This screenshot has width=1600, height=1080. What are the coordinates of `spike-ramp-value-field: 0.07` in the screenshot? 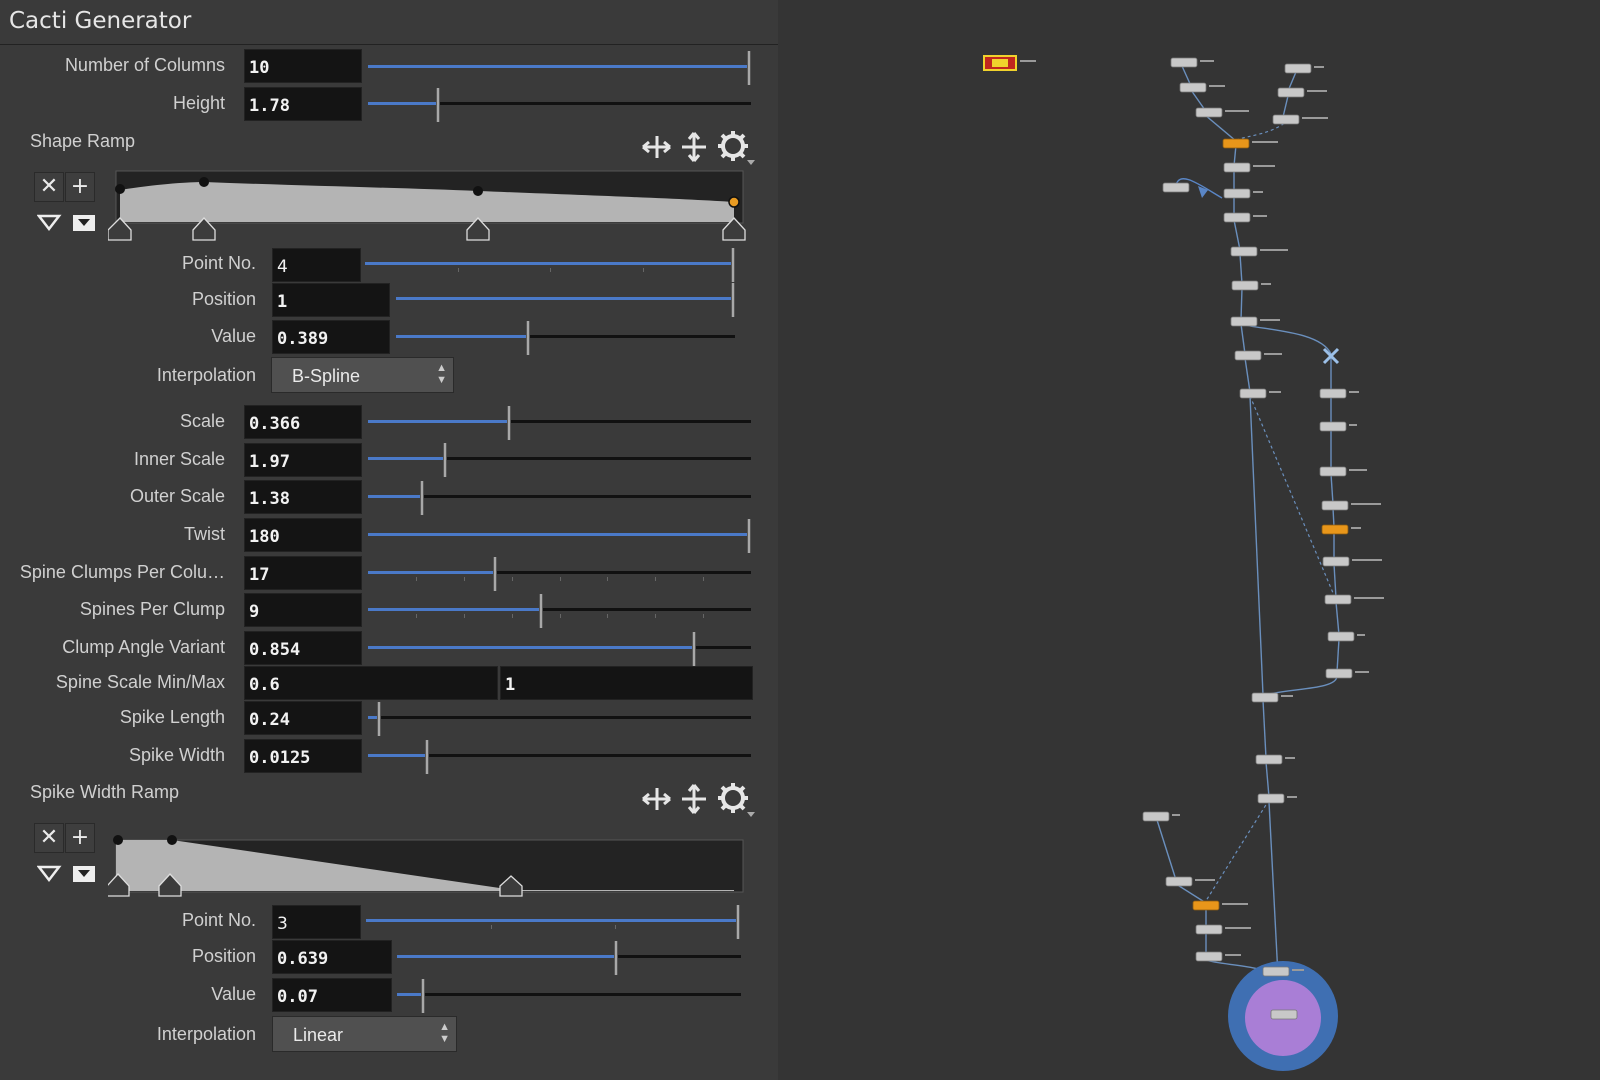 It's located at (332, 995).